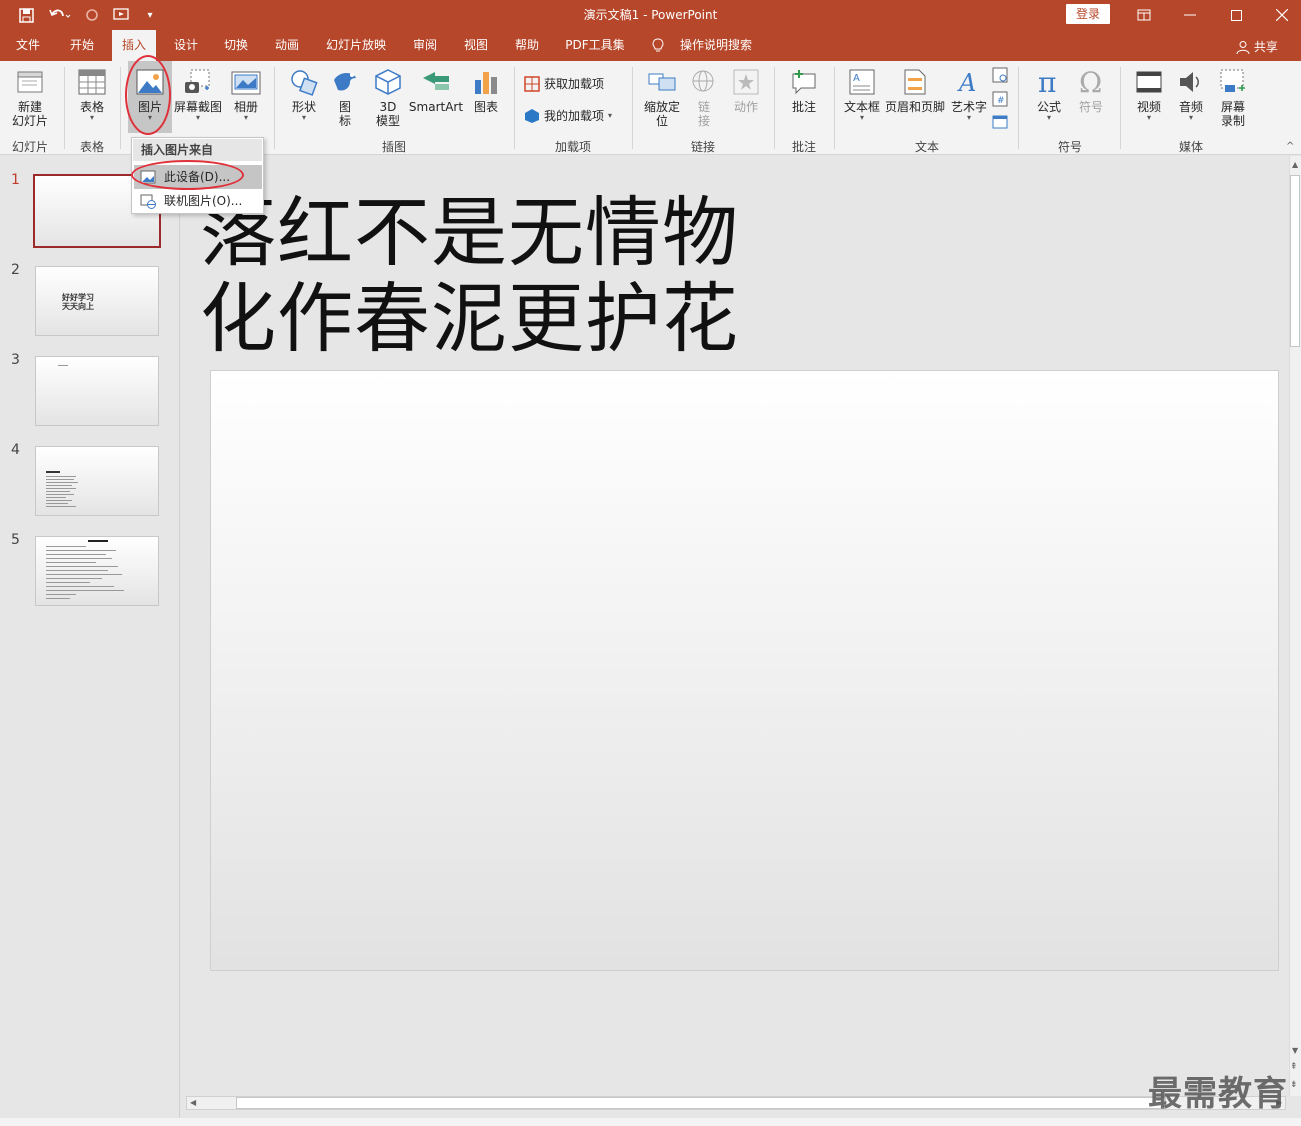  Describe the element at coordinates (186, 45) in the screenshot. I see `tab-design: 设计` at that location.